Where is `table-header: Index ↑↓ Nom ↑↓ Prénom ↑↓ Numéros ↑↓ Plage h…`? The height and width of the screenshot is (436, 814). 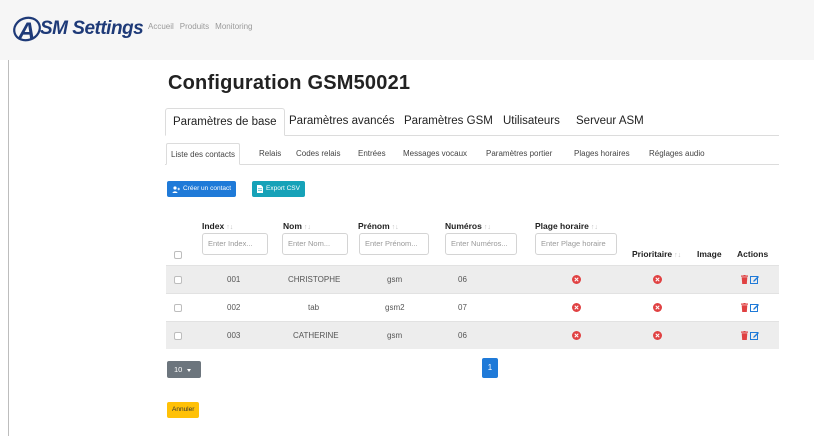 table-header: Index ↑↓ Nom ↑↓ Prénom ↑↓ Numéros ↑↓ Plage h… is located at coordinates (472, 241).